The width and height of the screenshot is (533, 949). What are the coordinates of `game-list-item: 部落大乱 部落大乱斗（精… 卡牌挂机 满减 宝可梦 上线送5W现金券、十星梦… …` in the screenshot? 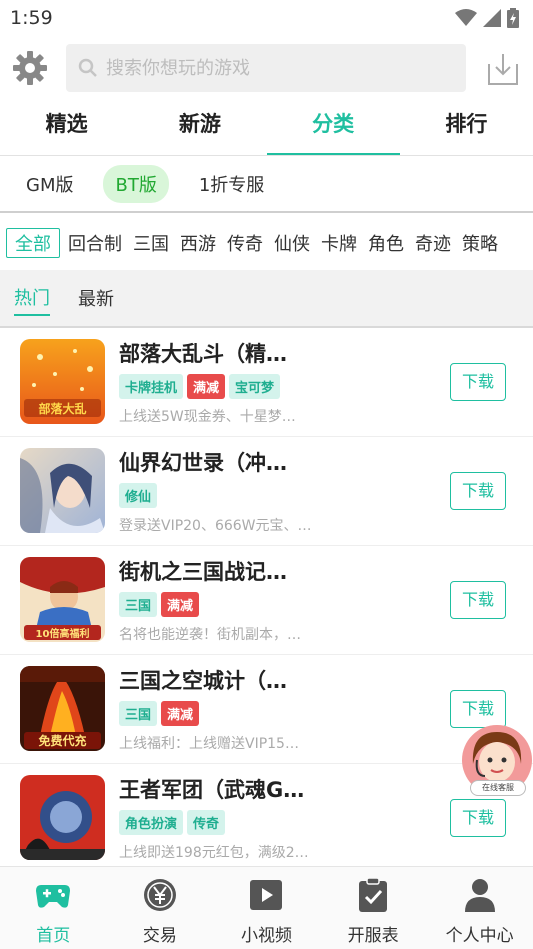 It's located at (266, 382).